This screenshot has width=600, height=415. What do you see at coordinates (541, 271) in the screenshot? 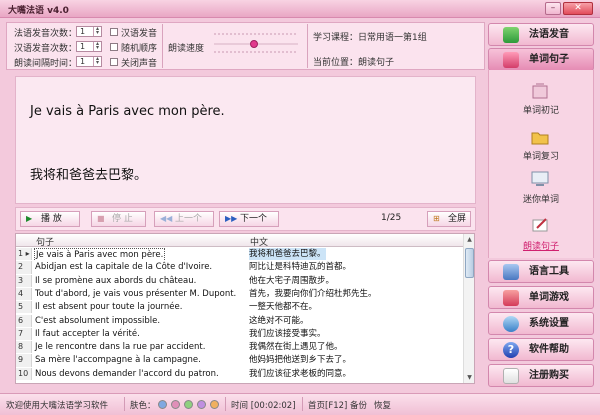
I see `sidebar-language-tools: 语言工具` at bounding box center [541, 271].